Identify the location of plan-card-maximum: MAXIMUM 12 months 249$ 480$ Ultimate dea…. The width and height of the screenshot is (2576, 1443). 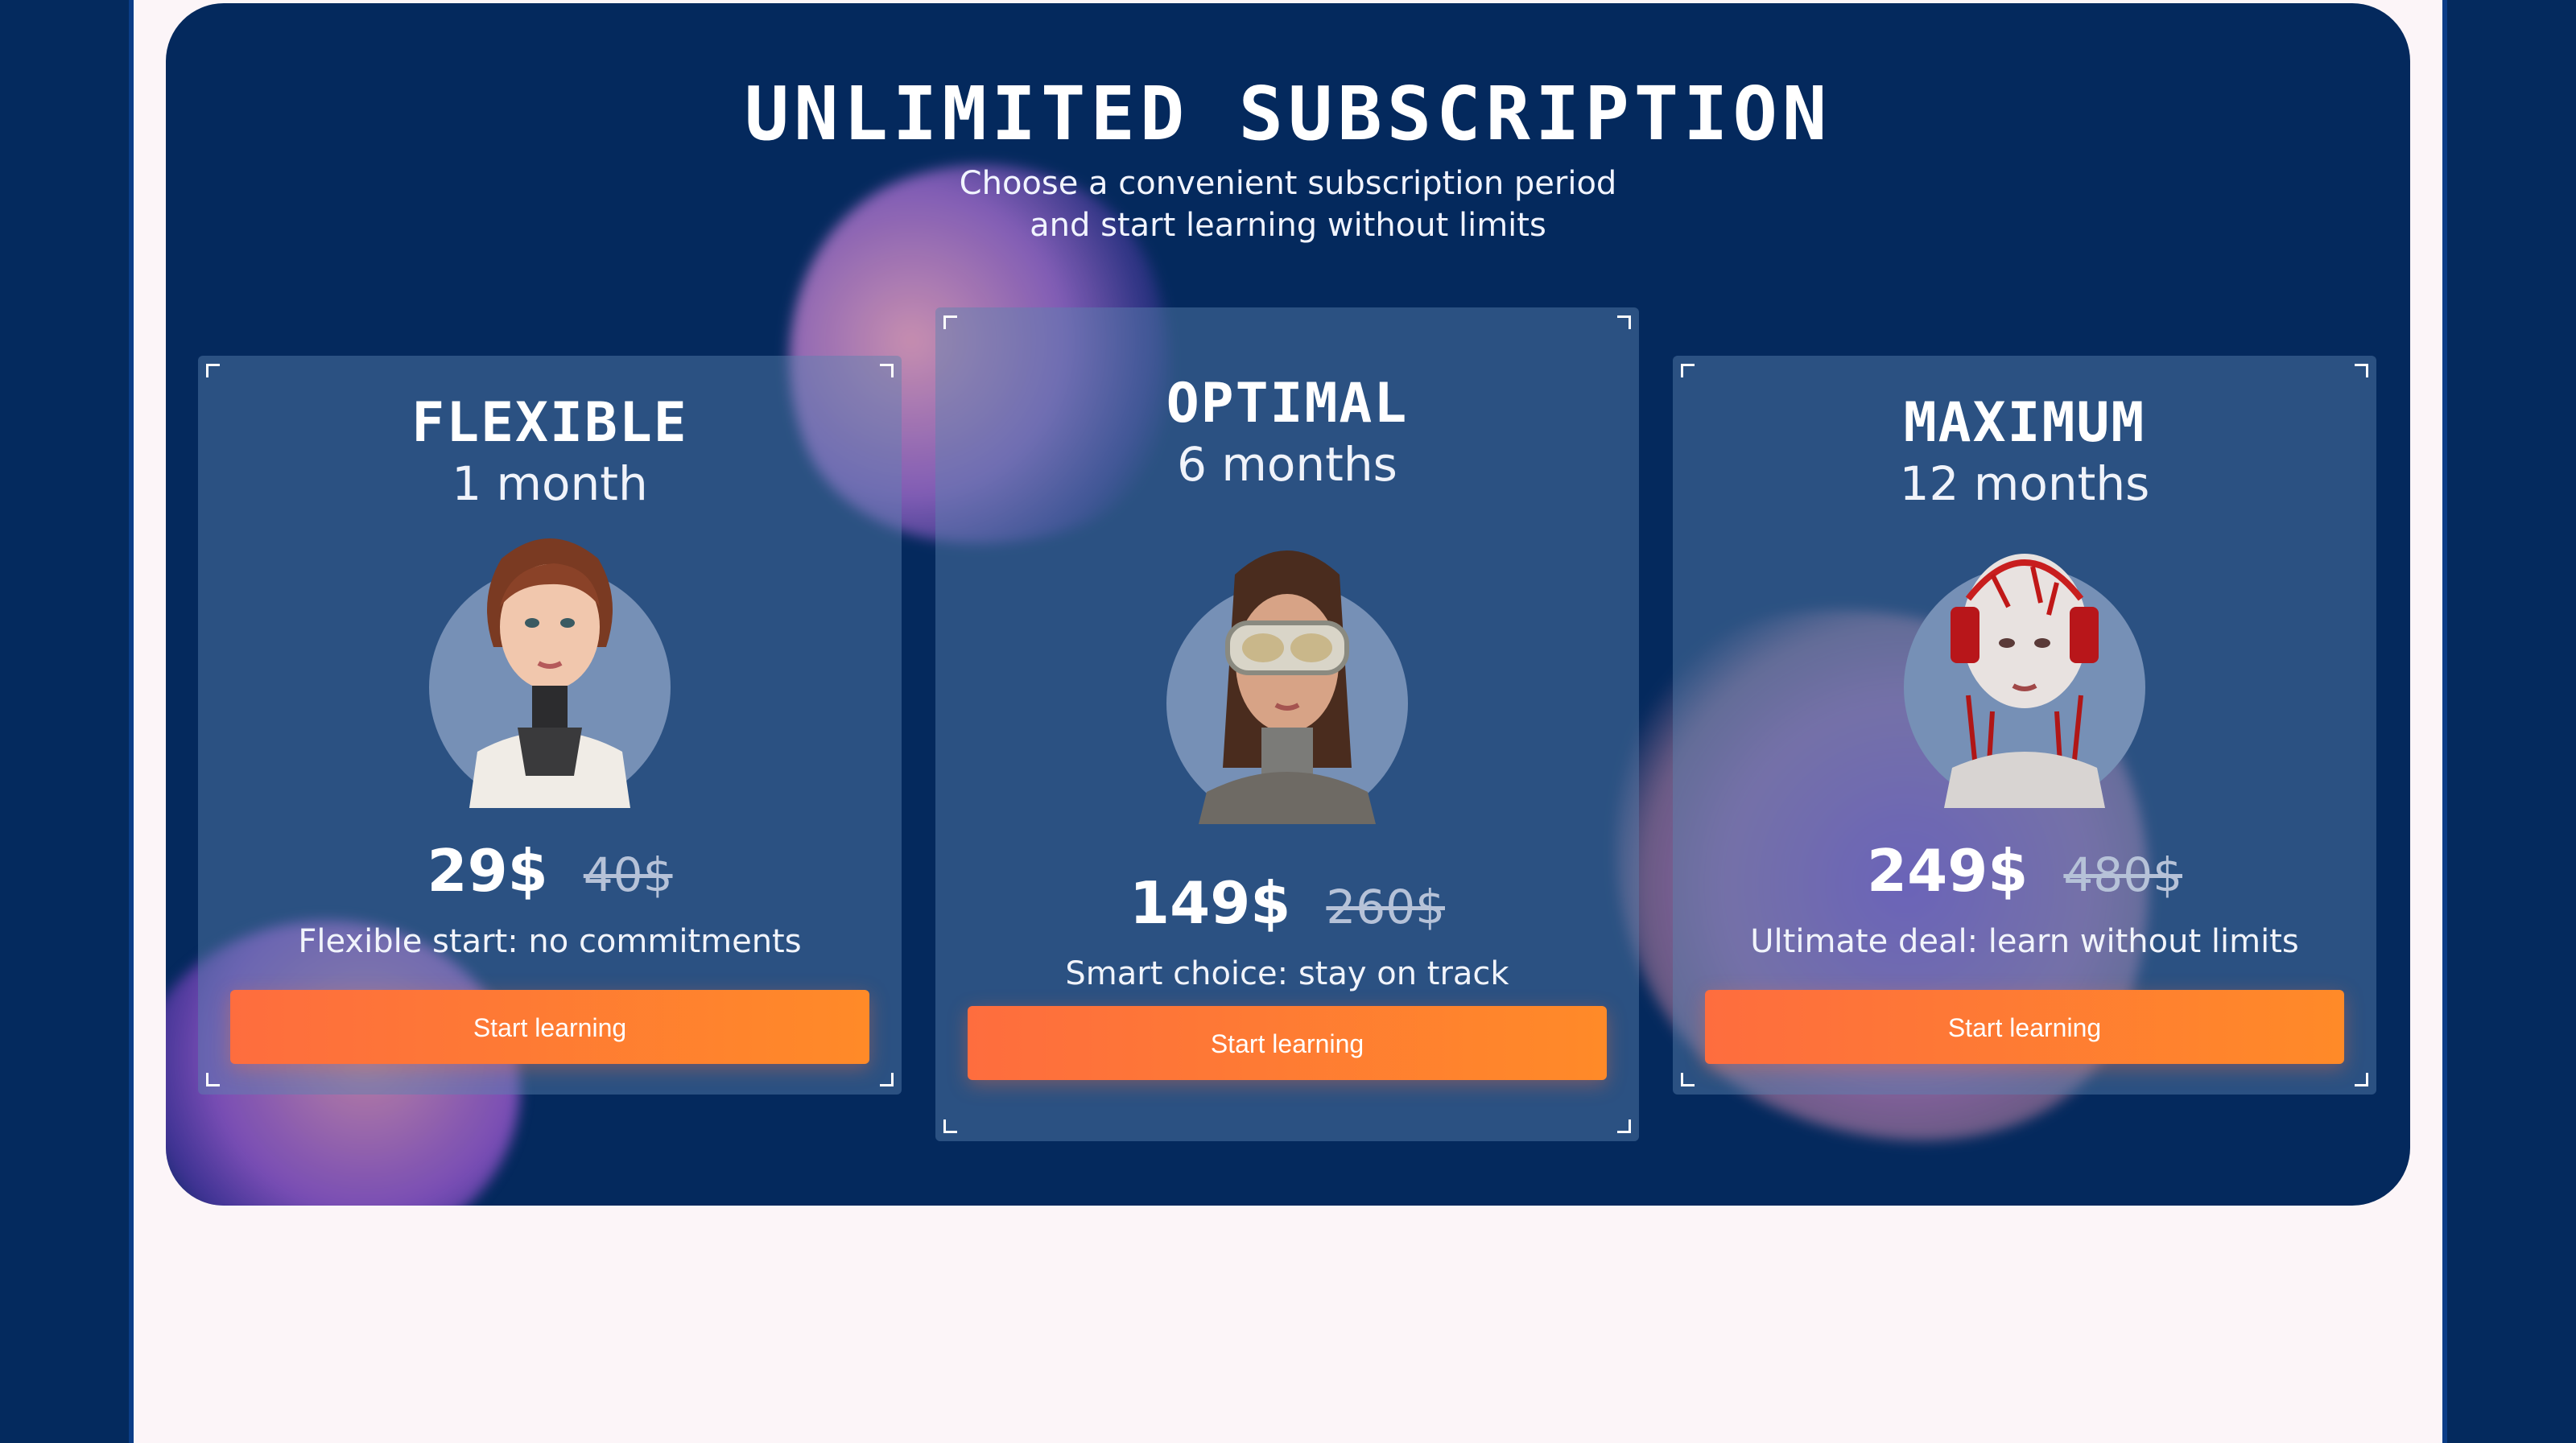
(2024, 726).